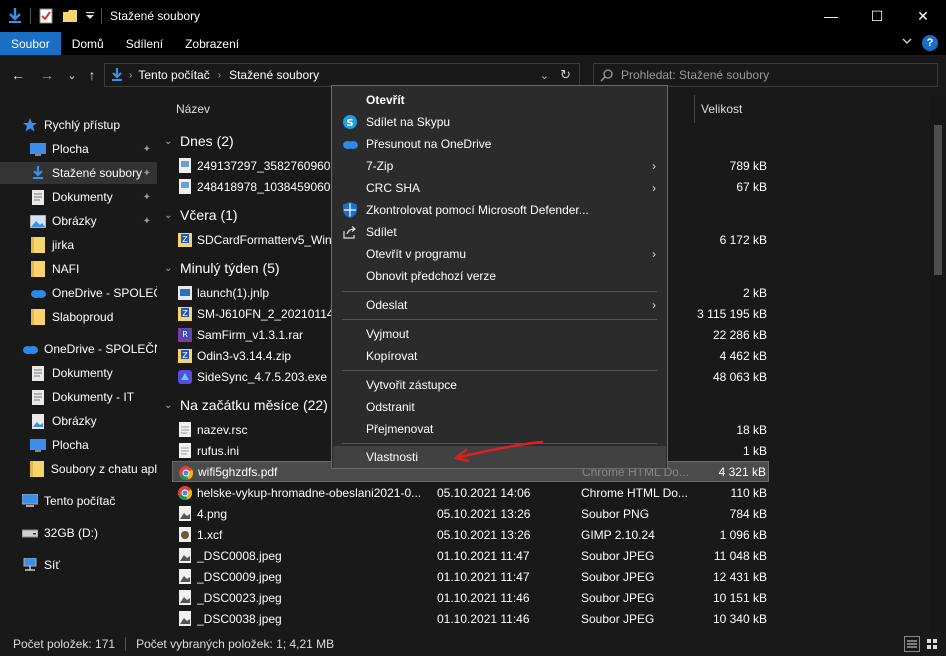  I want to click on sidebar-item-dokumenty-it: Dokumenty - IT, so click(78, 397).